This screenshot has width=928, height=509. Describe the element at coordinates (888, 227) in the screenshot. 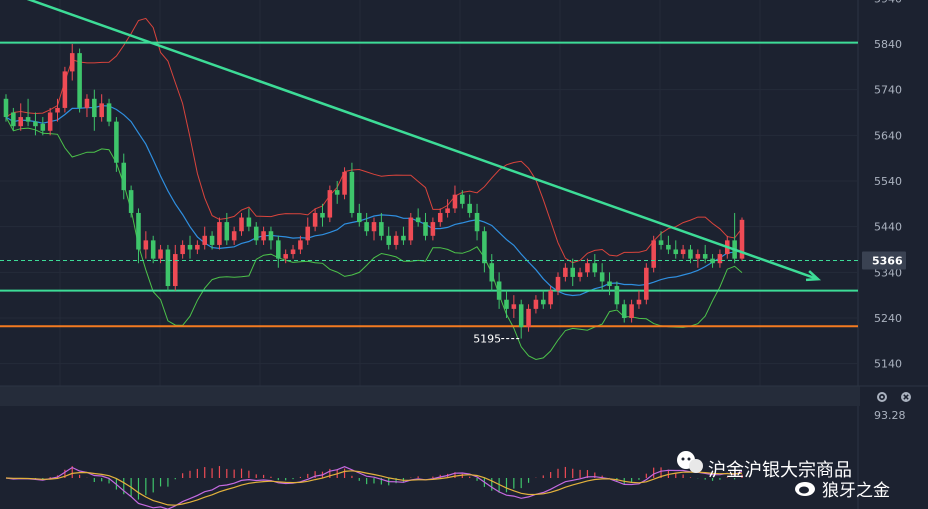

I see `price-tick-label: 5440` at that location.